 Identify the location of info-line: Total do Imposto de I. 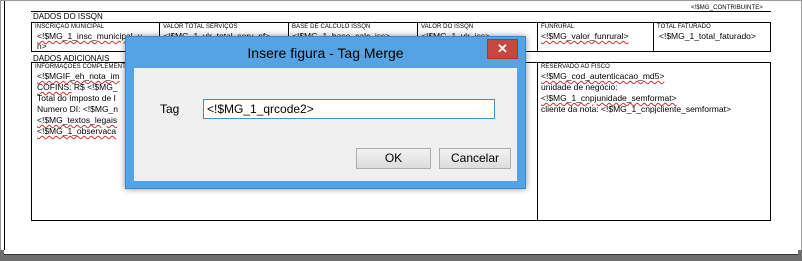
(76, 98).